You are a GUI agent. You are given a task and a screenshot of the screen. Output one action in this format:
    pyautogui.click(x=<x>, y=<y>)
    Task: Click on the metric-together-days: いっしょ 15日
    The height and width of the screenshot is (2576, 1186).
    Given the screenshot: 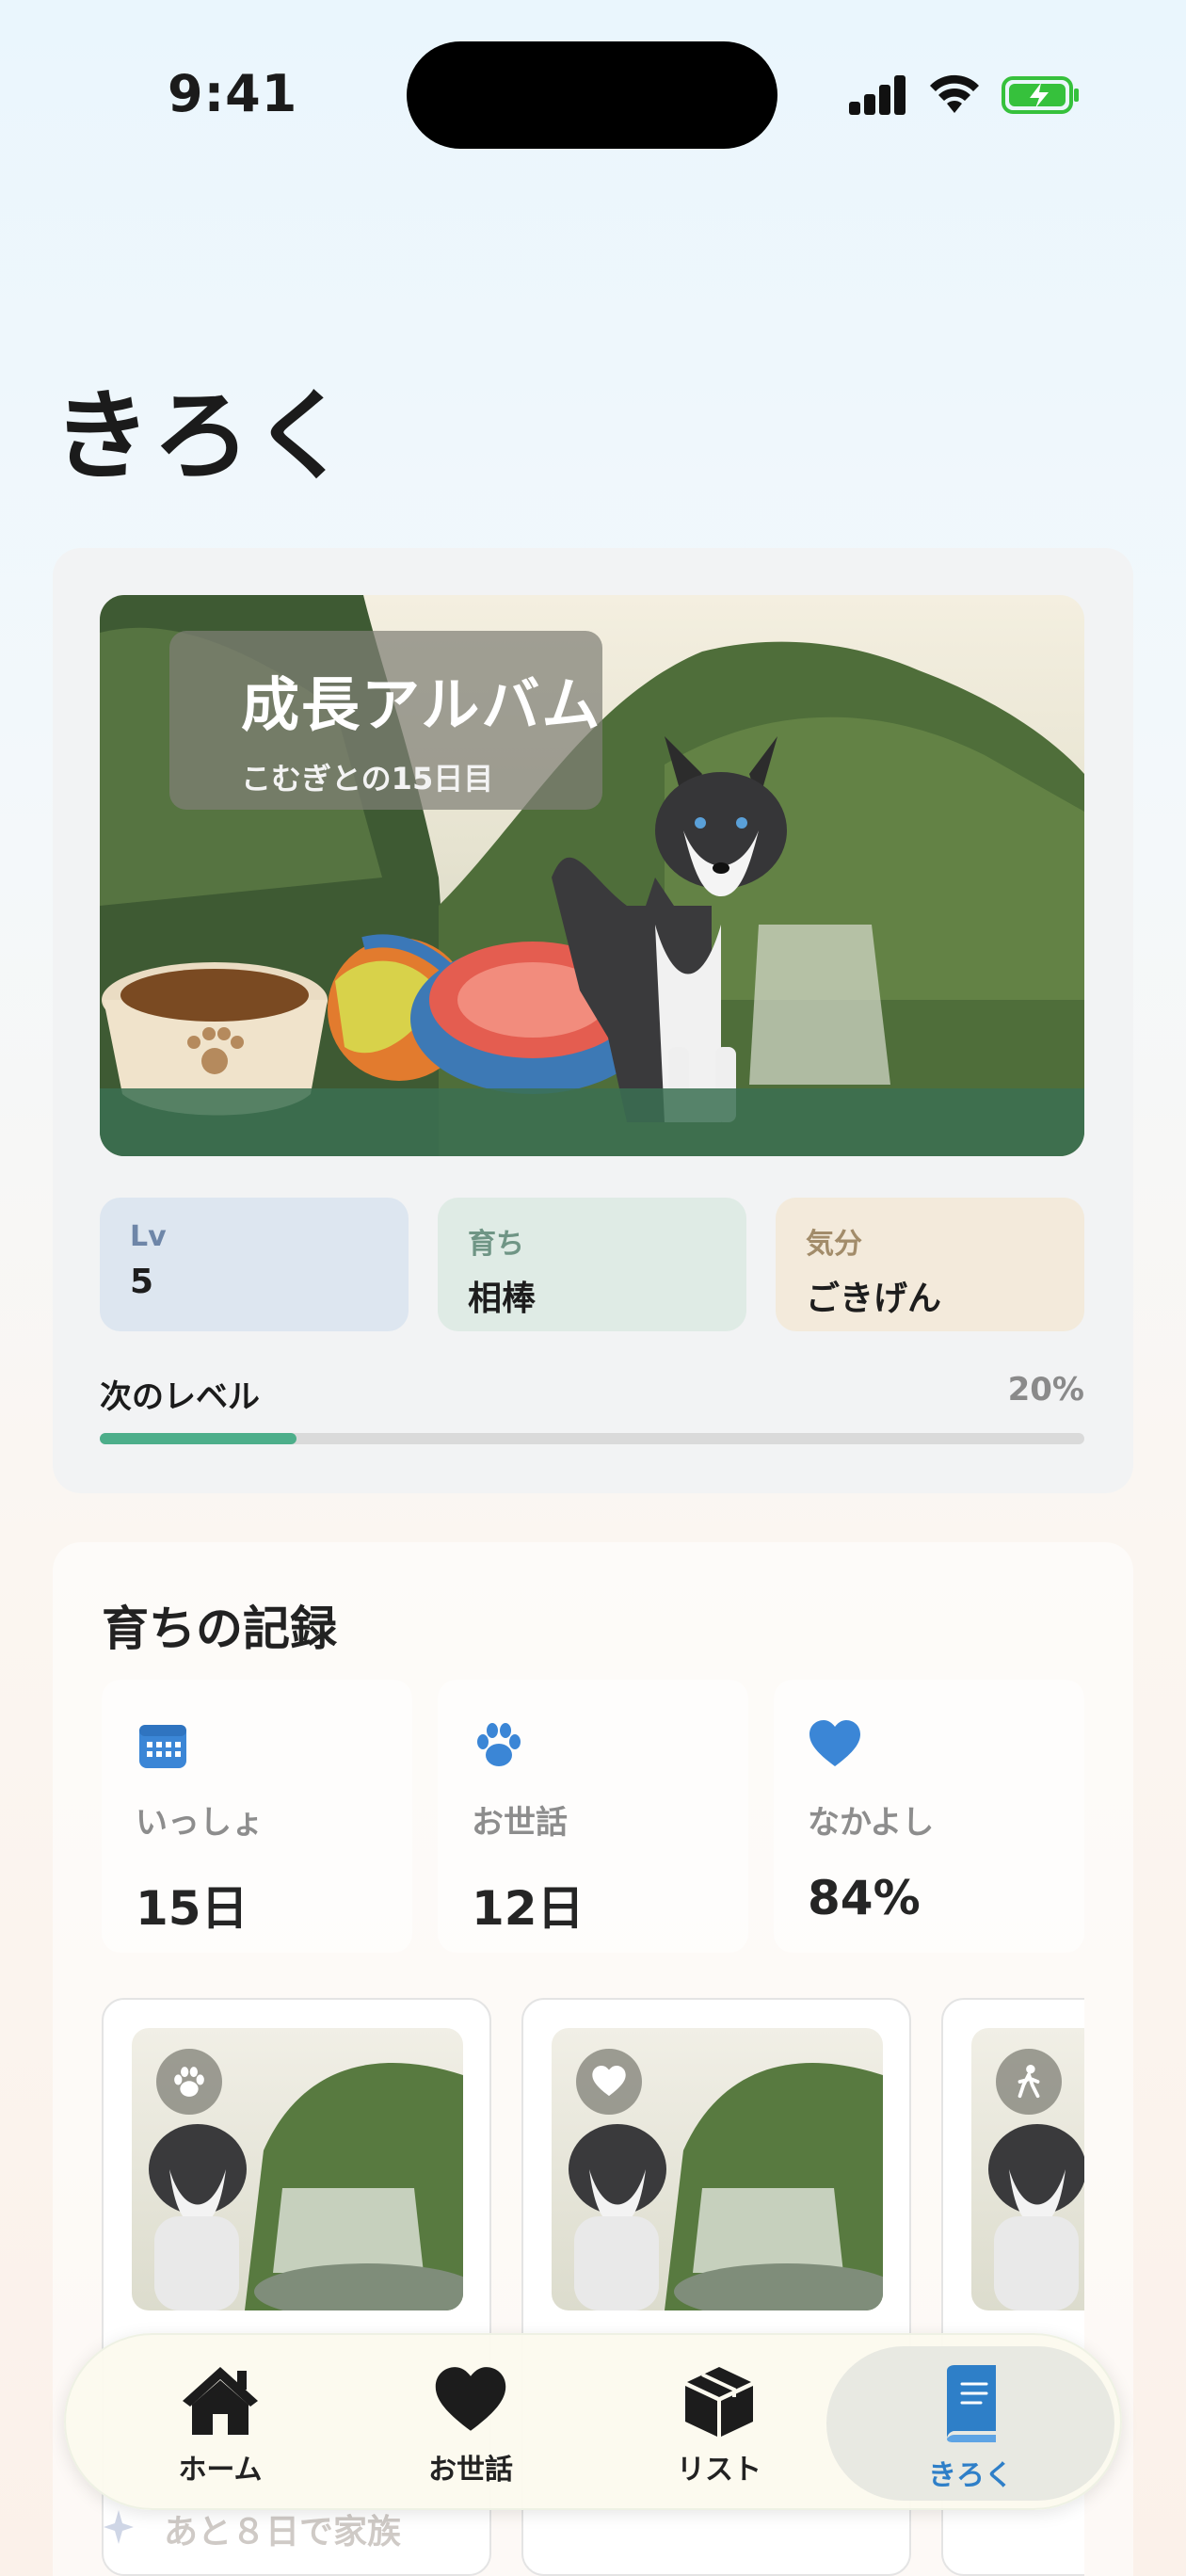 What is the action you would take?
    pyautogui.click(x=257, y=1816)
    